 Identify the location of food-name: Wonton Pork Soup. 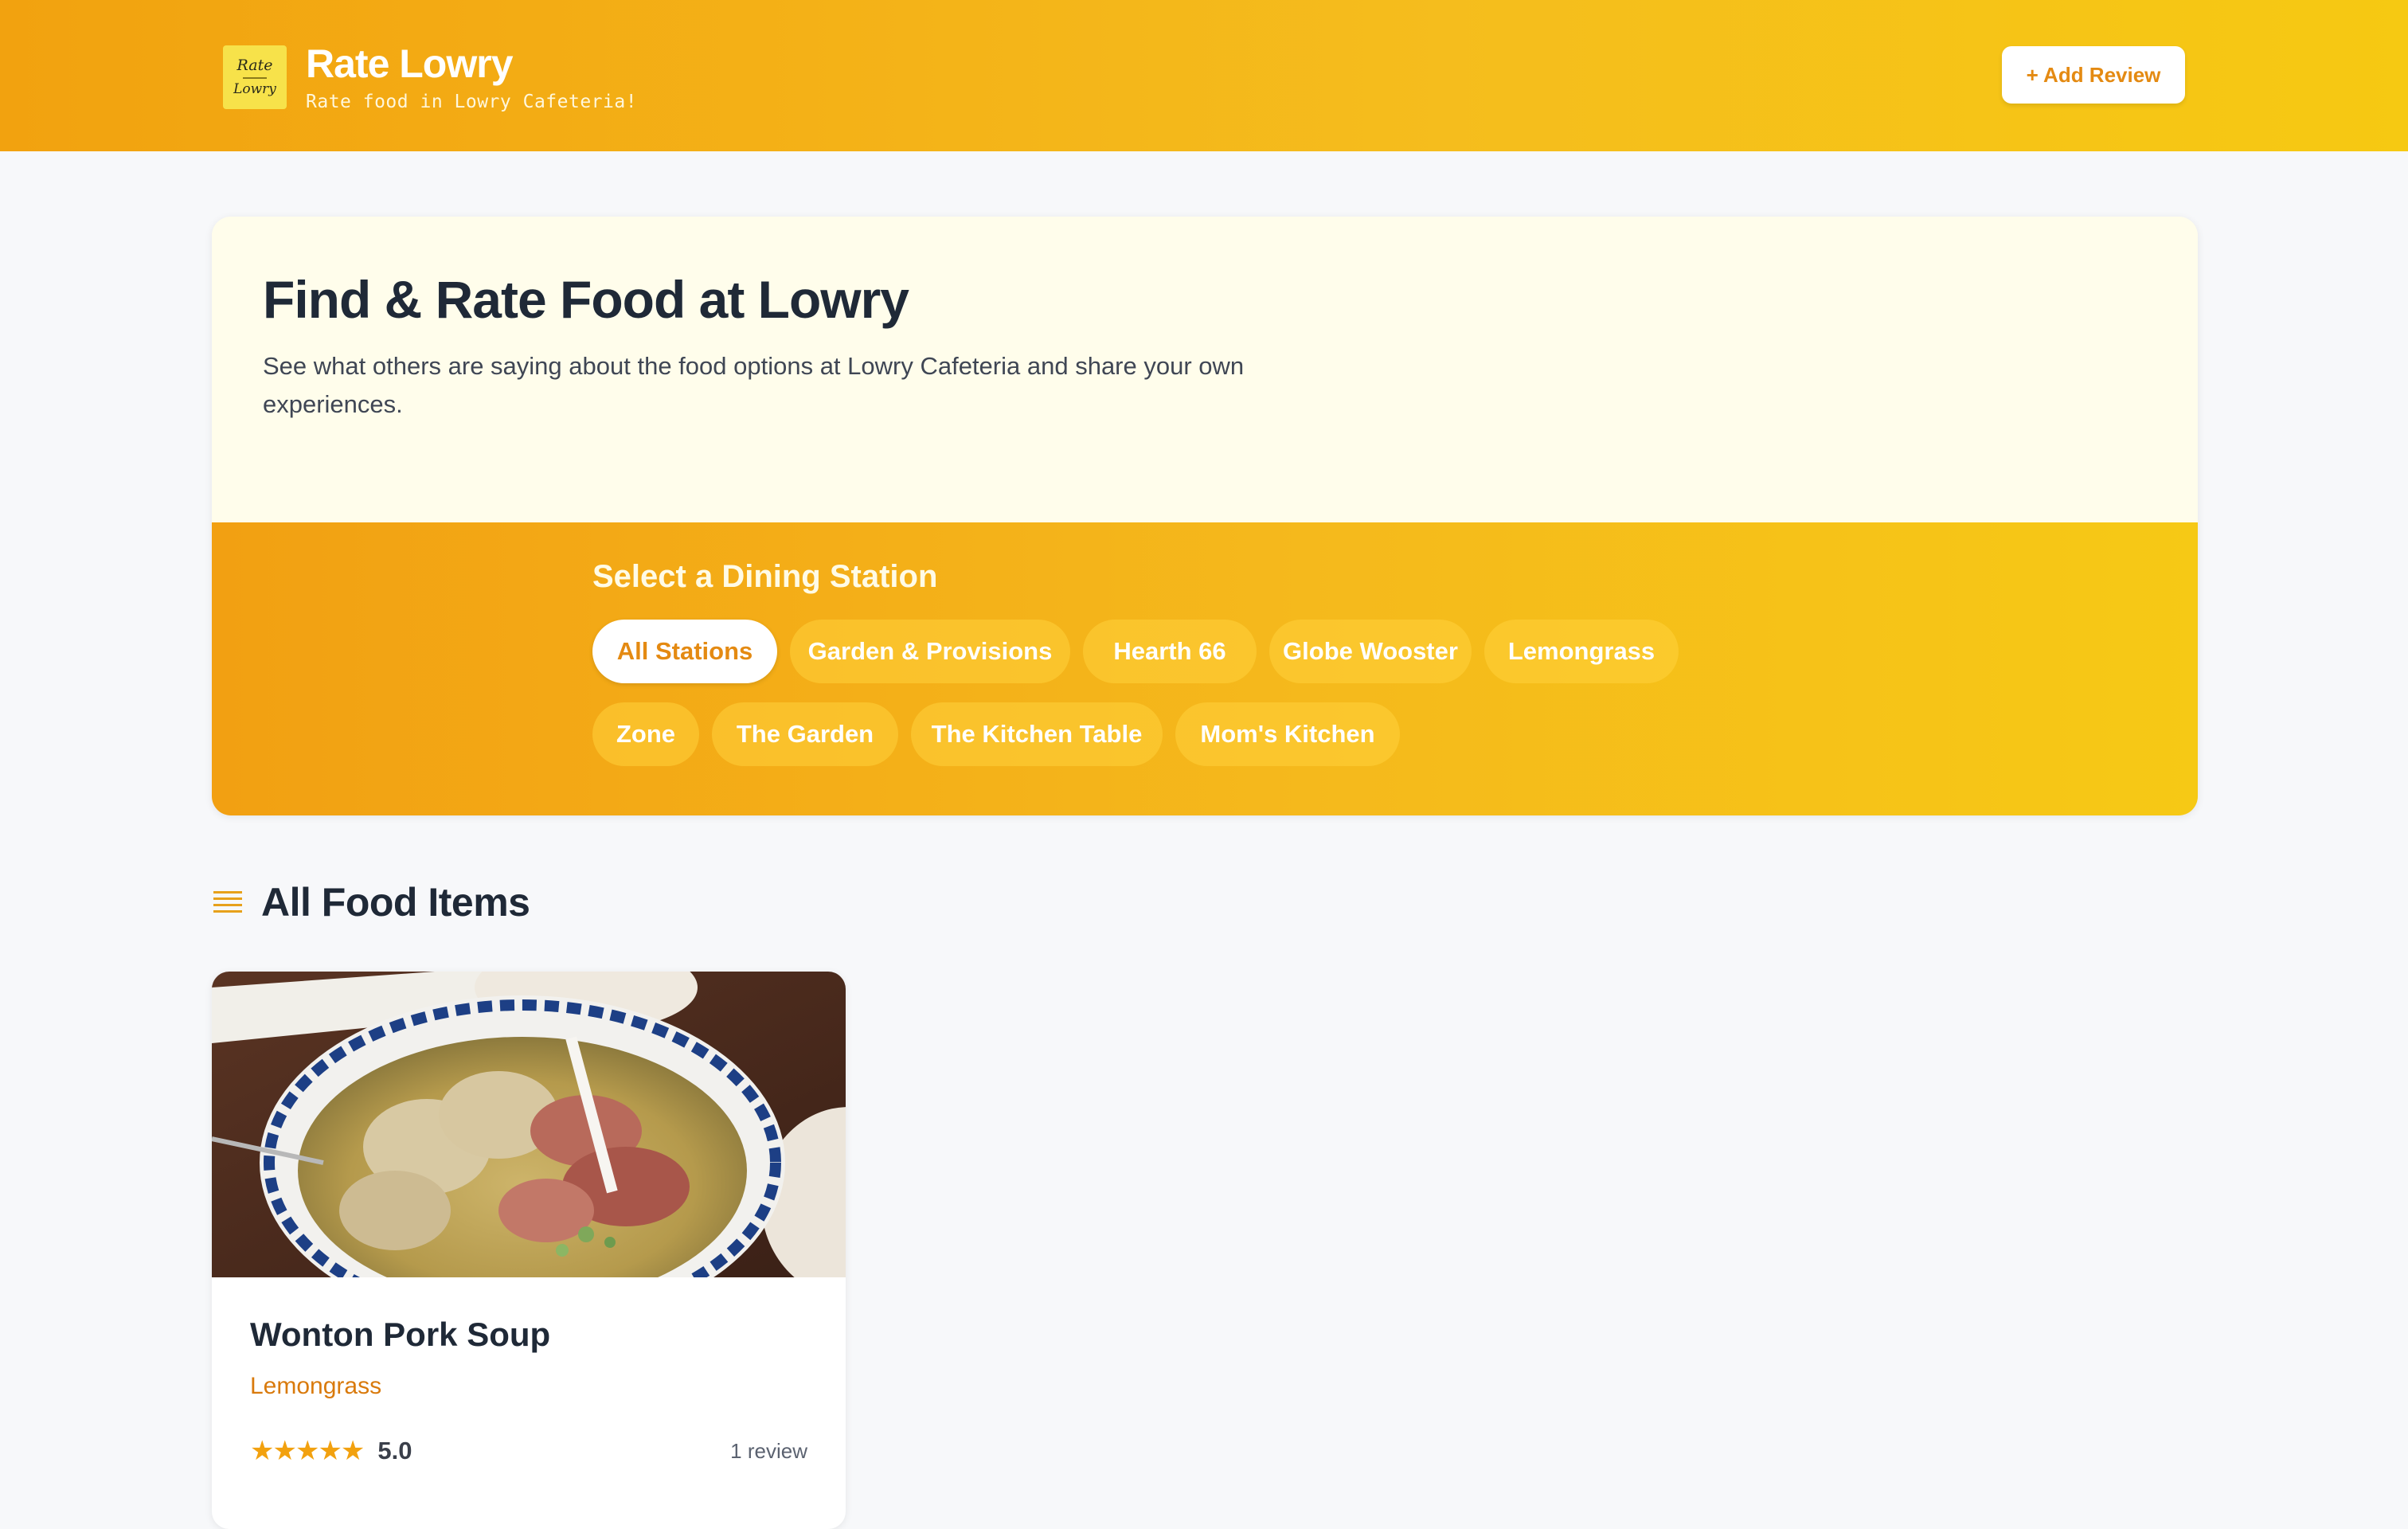
(400, 1335).